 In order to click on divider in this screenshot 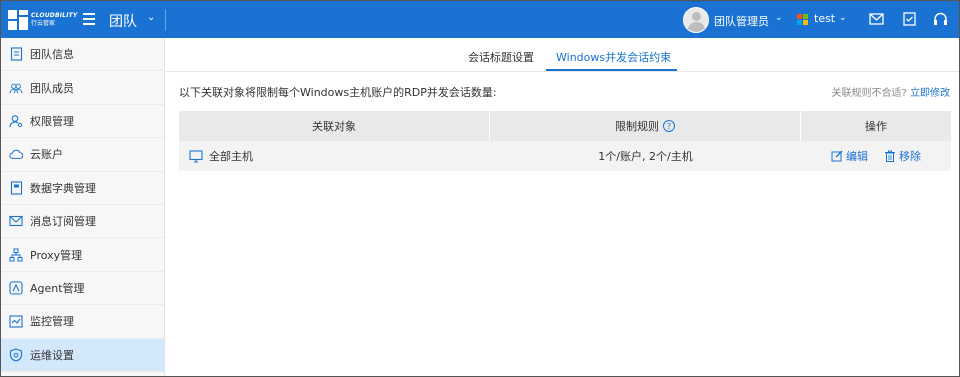, I will do `click(165, 20)`.